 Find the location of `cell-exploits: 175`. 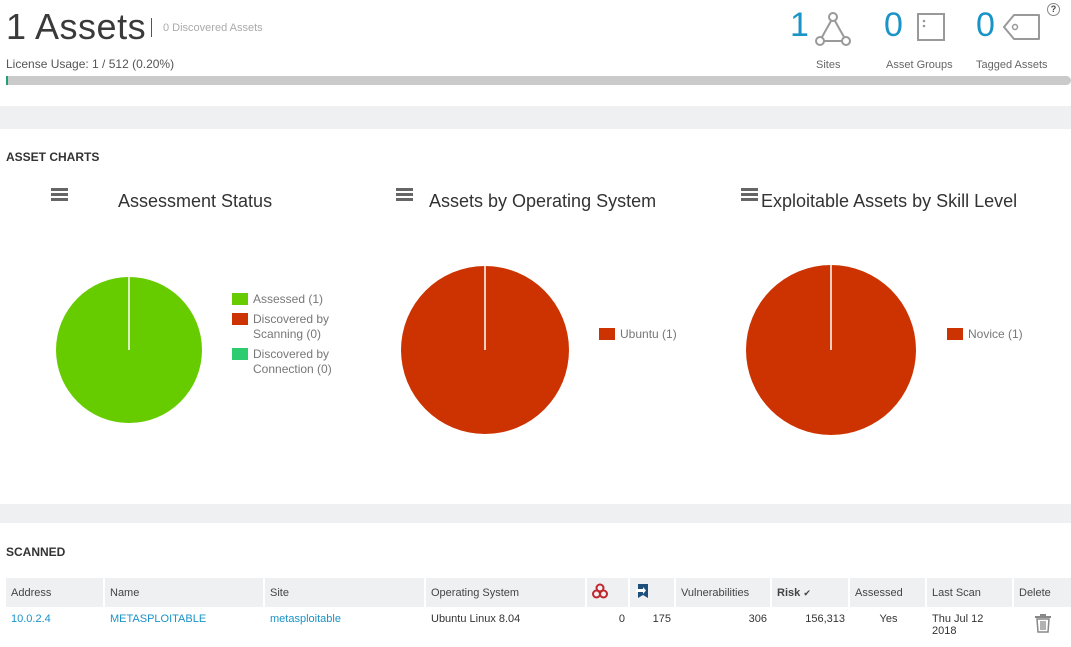

cell-exploits: 175 is located at coordinates (661, 619).